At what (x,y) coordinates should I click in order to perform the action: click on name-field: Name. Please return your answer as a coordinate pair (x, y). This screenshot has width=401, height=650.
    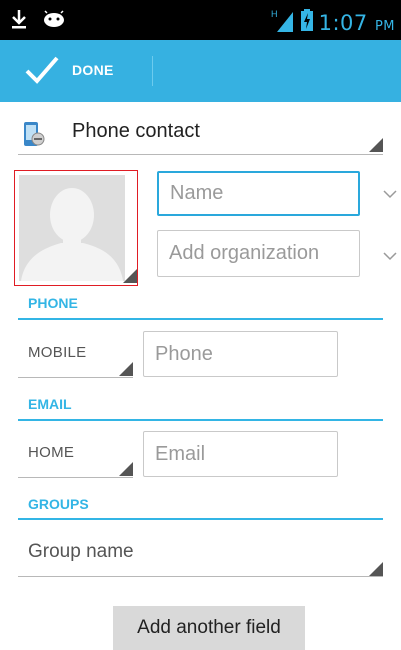
    Looking at the image, I should click on (258, 193).